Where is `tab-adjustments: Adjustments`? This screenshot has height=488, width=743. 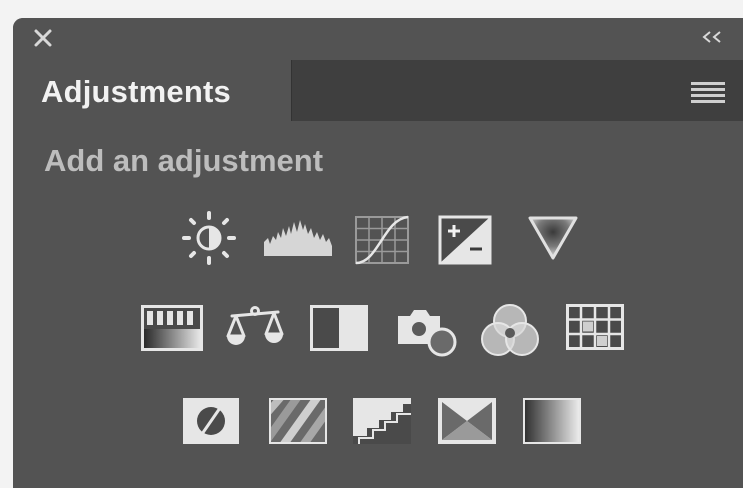
tab-adjustments: Adjustments is located at coordinates (152, 90).